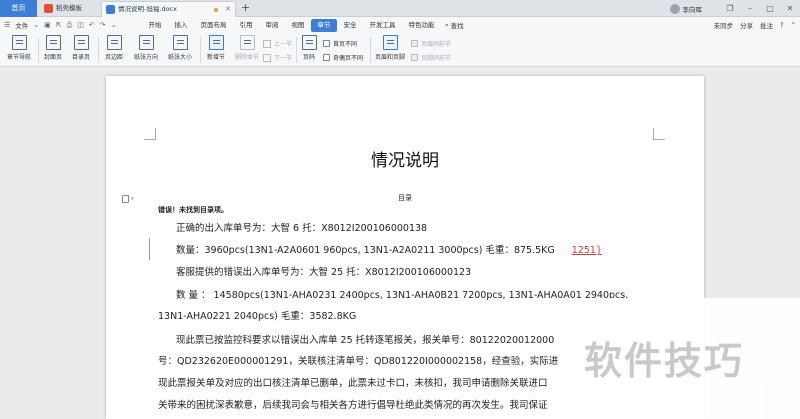  I want to click on menu-right-actions: 未同步 分享 批注 ? ⌃, so click(755, 25).